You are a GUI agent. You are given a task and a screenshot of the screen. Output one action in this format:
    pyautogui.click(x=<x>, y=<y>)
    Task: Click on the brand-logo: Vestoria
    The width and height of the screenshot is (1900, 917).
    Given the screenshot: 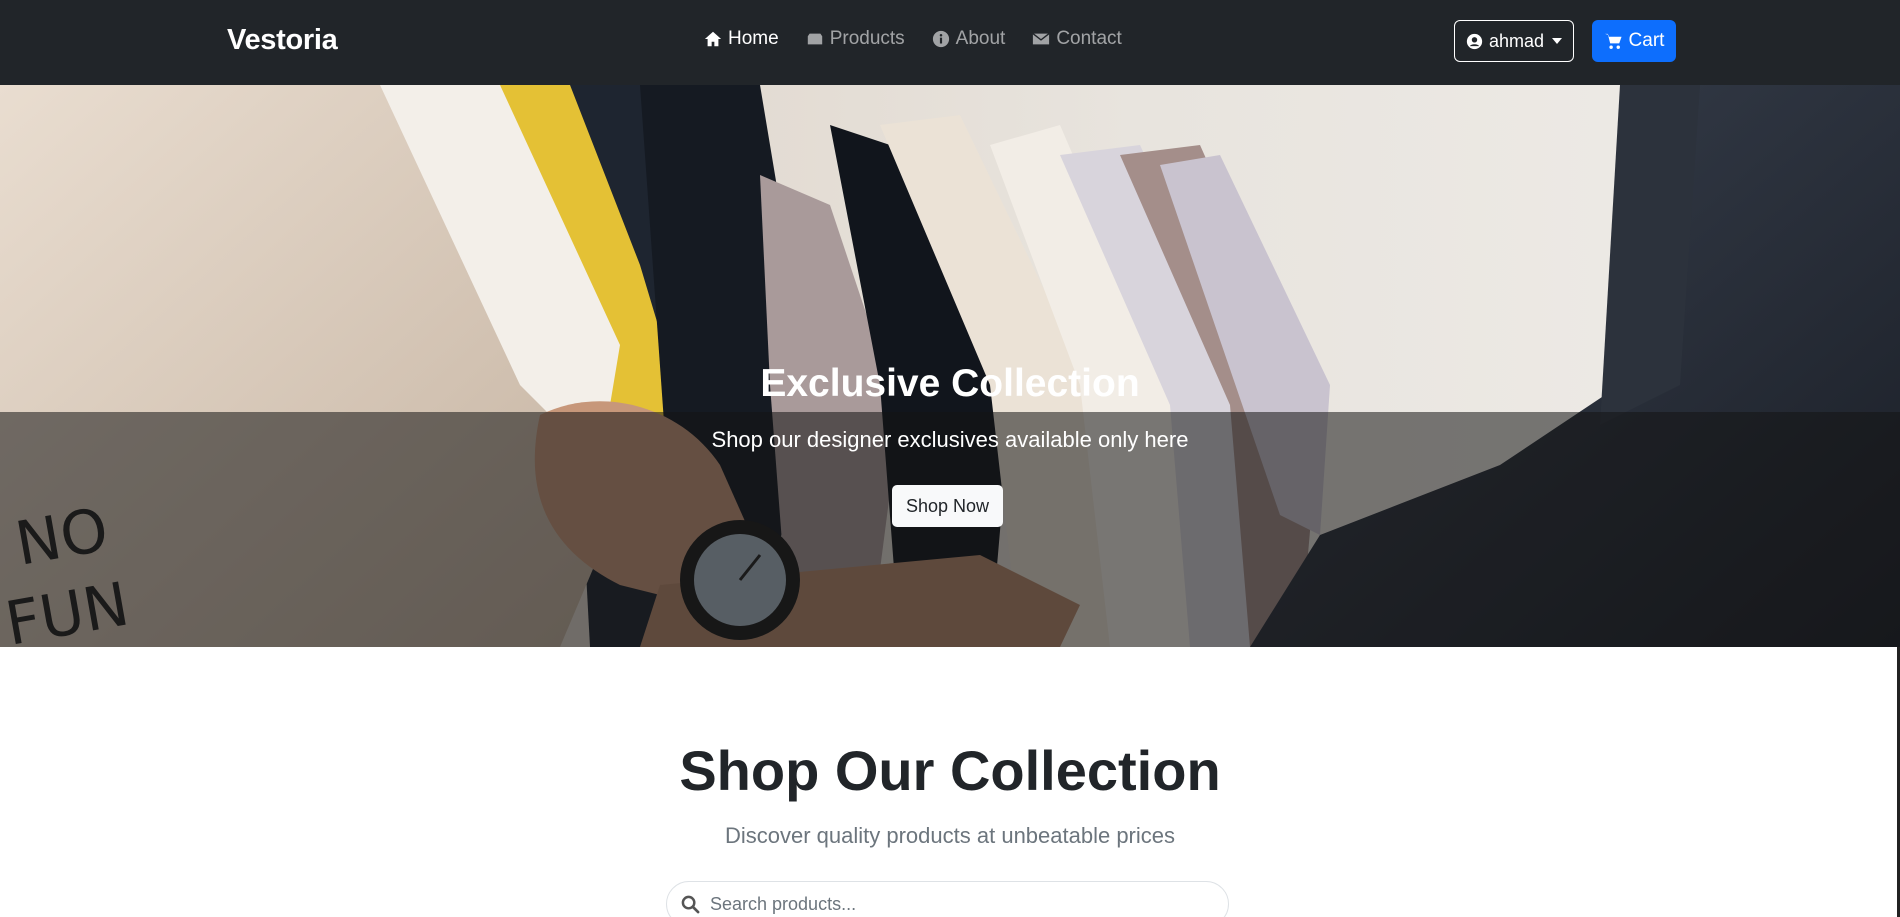 What is the action you would take?
    pyautogui.click(x=282, y=40)
    